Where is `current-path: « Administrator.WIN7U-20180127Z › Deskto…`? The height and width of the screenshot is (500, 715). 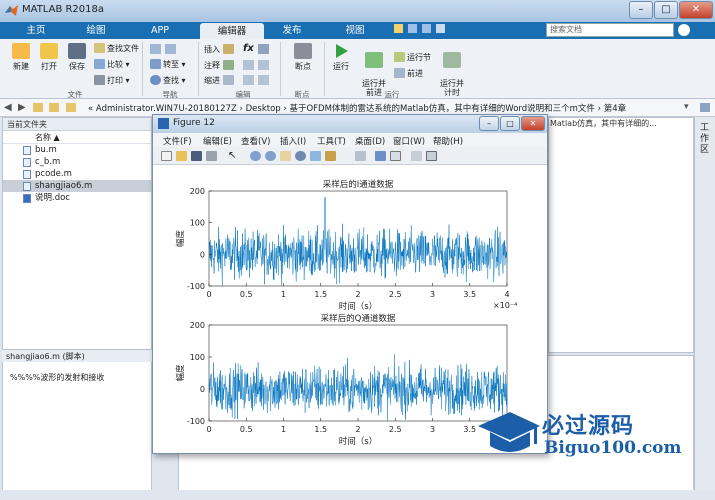
current-path: « Administrator.WIN7U-20180127Z › Deskto… is located at coordinates (357, 108).